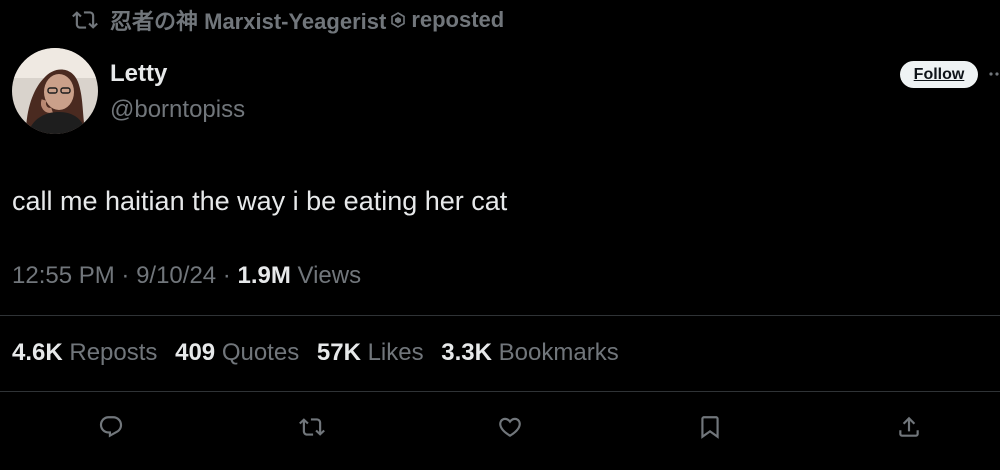  I want to click on follow-button: Follow, so click(939, 74).